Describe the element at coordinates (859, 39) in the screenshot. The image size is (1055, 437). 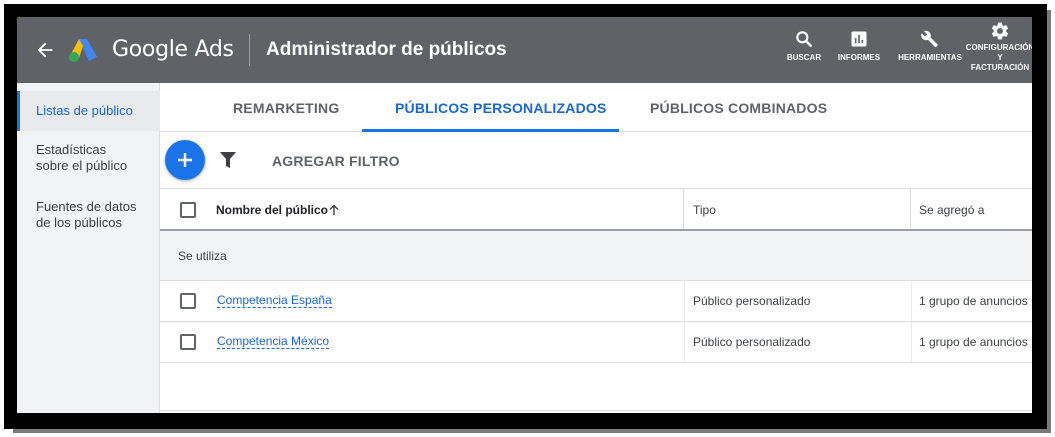
I see `bar-chart-icon` at that location.